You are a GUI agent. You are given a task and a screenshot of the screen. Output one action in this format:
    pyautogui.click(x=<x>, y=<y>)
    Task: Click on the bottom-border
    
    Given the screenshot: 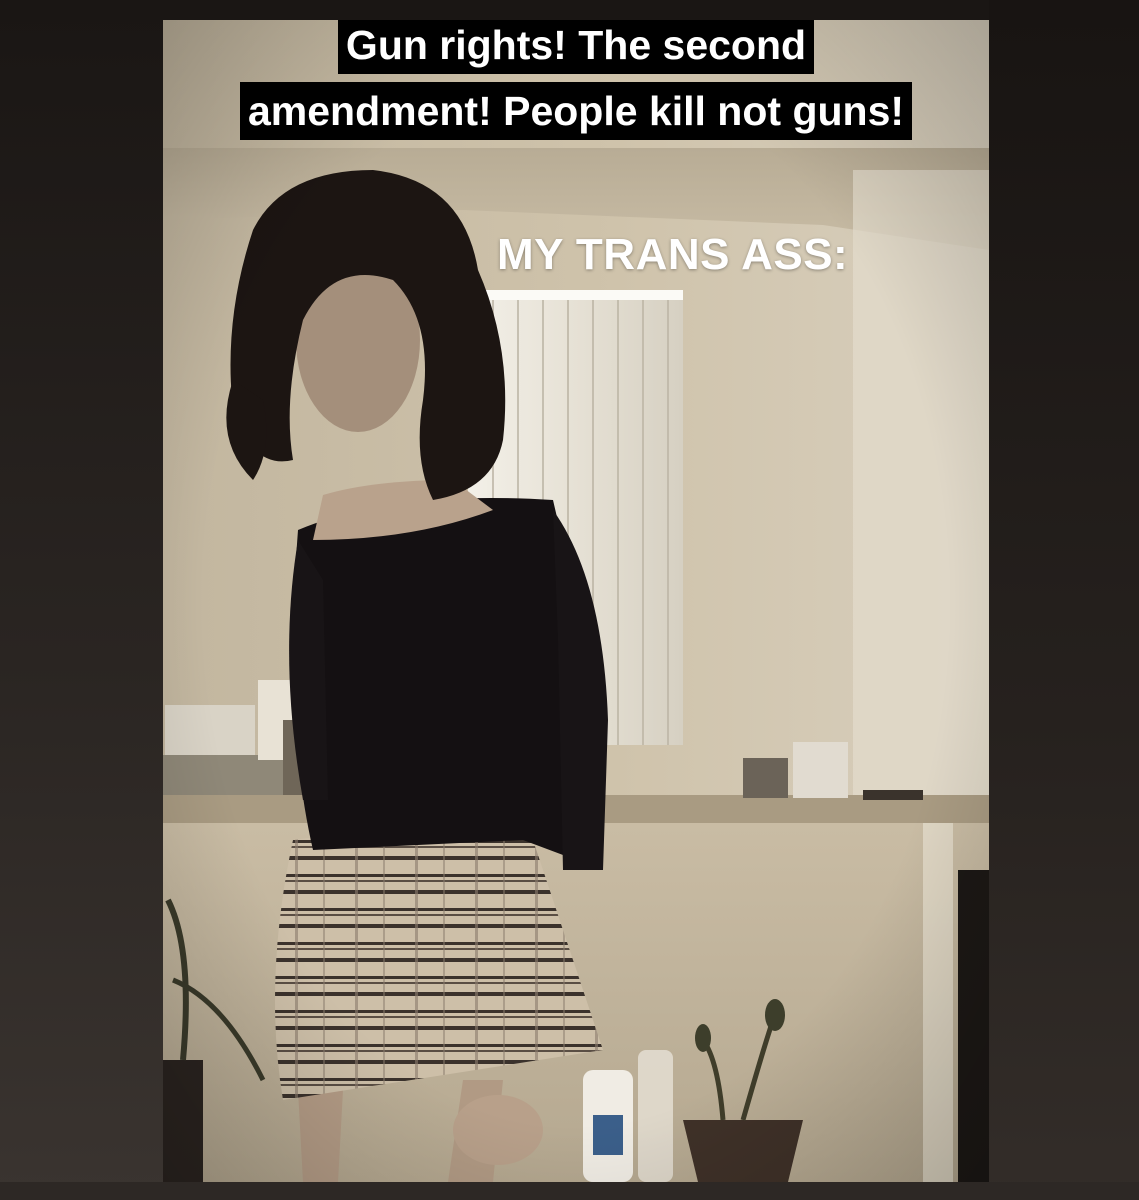 What is the action you would take?
    pyautogui.click(x=569, y=1191)
    